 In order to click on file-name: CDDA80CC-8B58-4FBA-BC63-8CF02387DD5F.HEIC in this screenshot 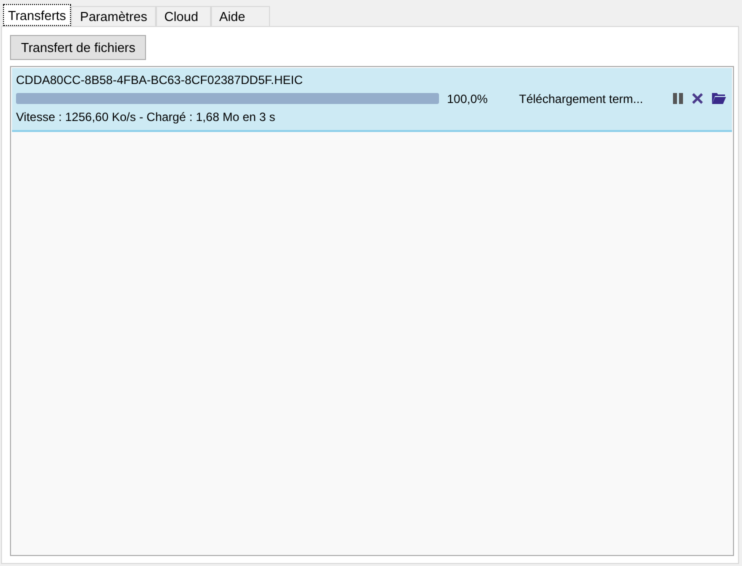, I will do `click(160, 80)`.